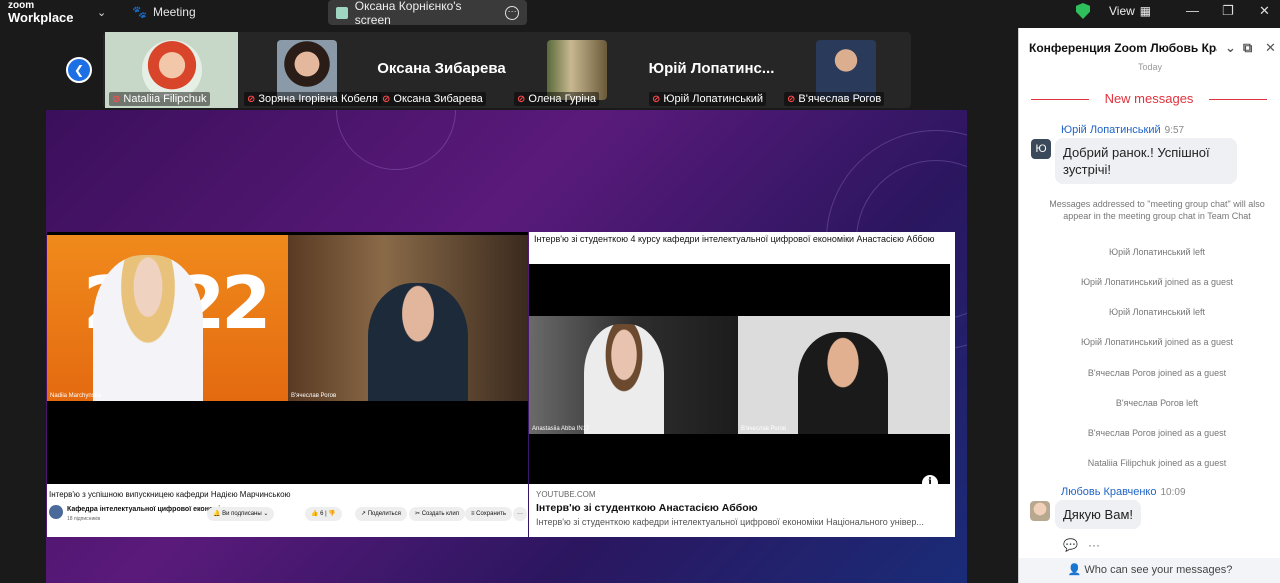  I want to click on participant-tile: ⊘ В'ячеслав Рогов, so click(845, 70).